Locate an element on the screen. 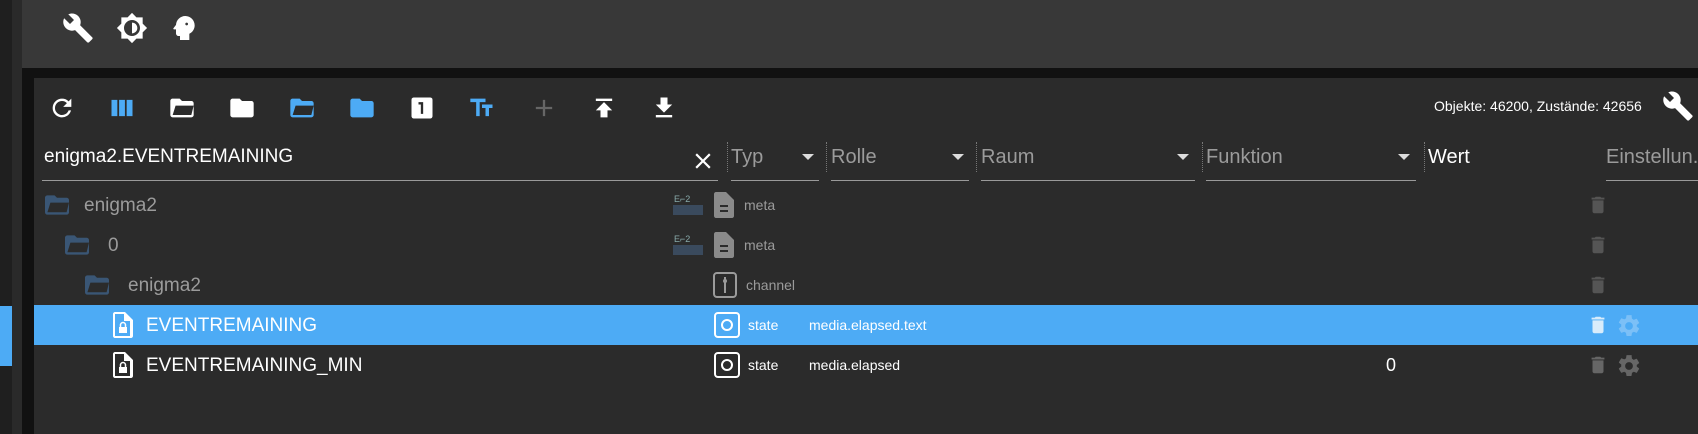  type-underline is located at coordinates (775, 180).